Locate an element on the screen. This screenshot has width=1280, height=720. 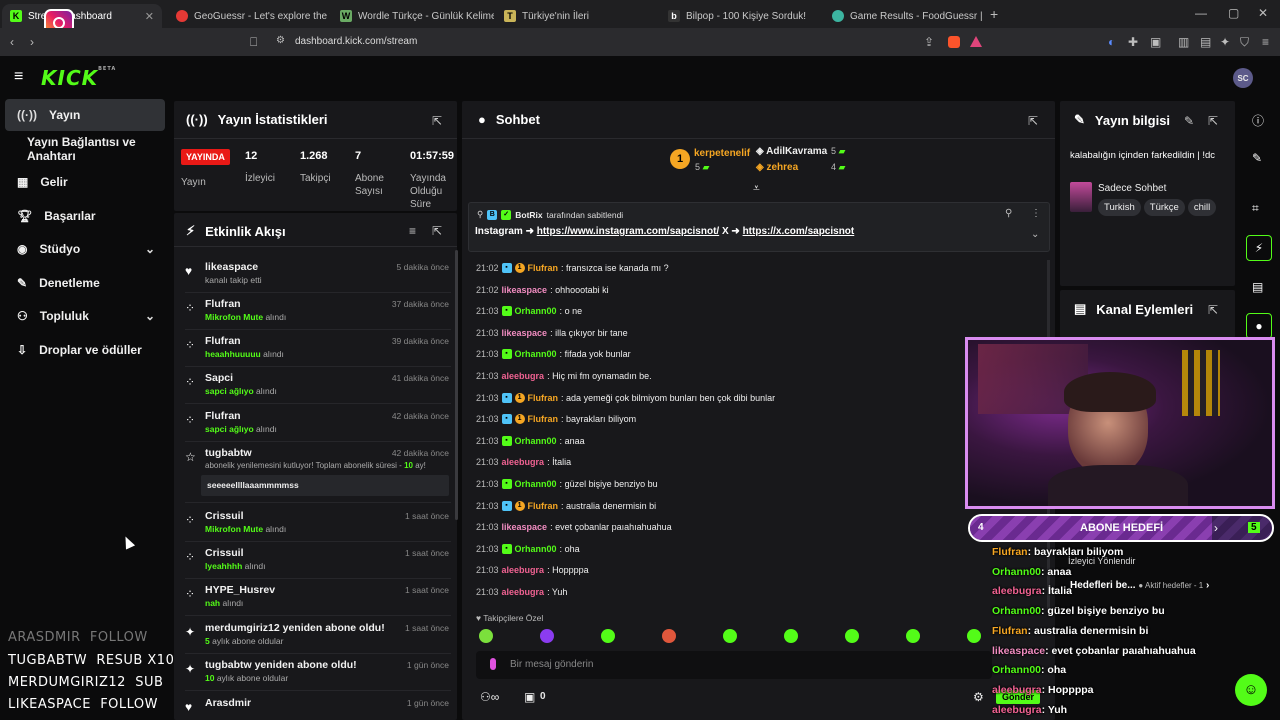
goals-row: Hedefleri be... ● Aktif hedefler - 1 › is located at coordinates (1139, 585).